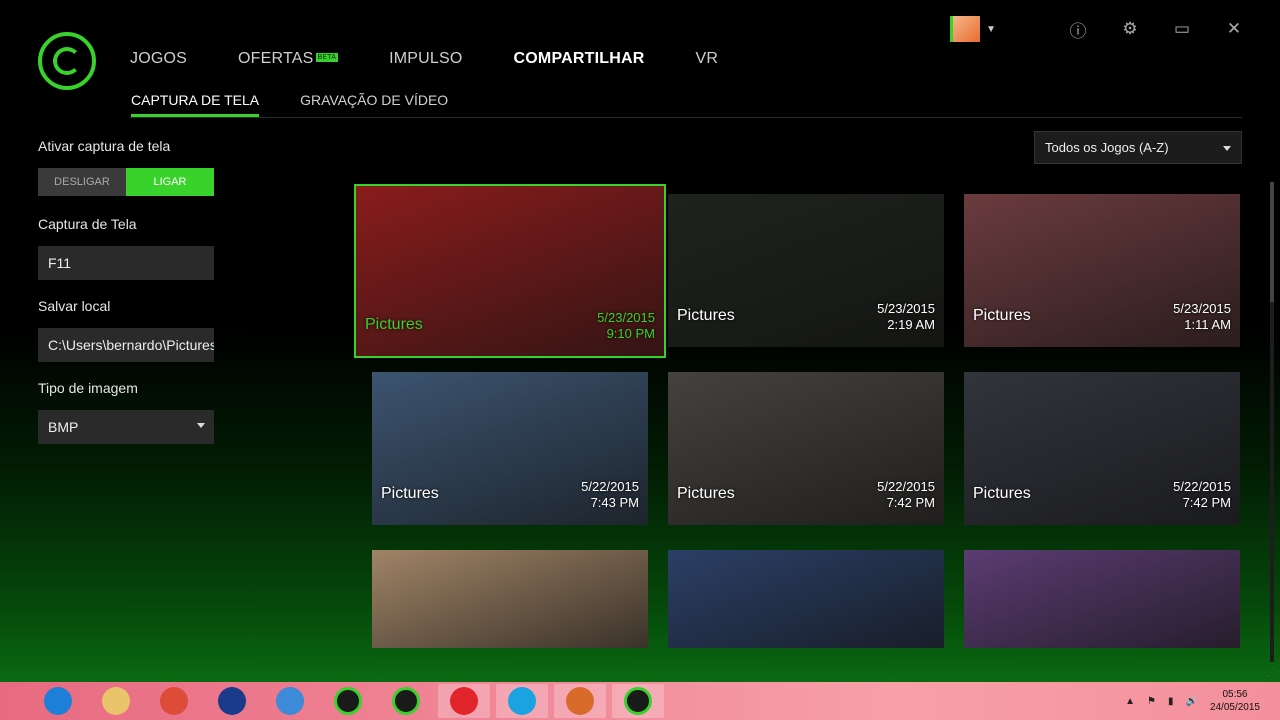 This screenshot has height=720, width=1280. Describe the element at coordinates (464, 701) in the screenshot. I see `opera-icon` at that location.